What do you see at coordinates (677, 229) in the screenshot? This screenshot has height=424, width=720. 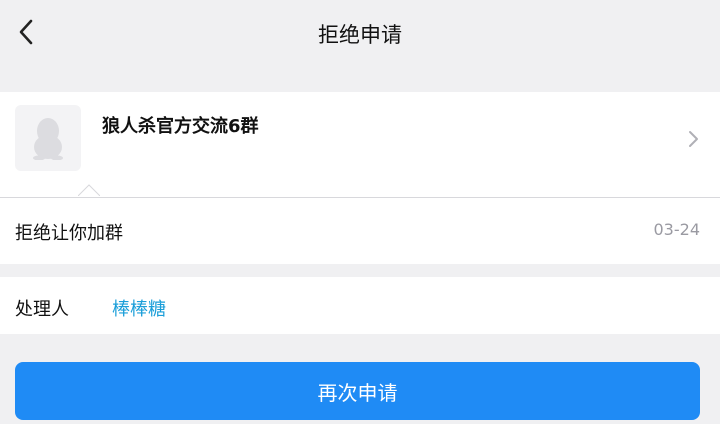 I see `rejection-date: 03-24` at bounding box center [677, 229].